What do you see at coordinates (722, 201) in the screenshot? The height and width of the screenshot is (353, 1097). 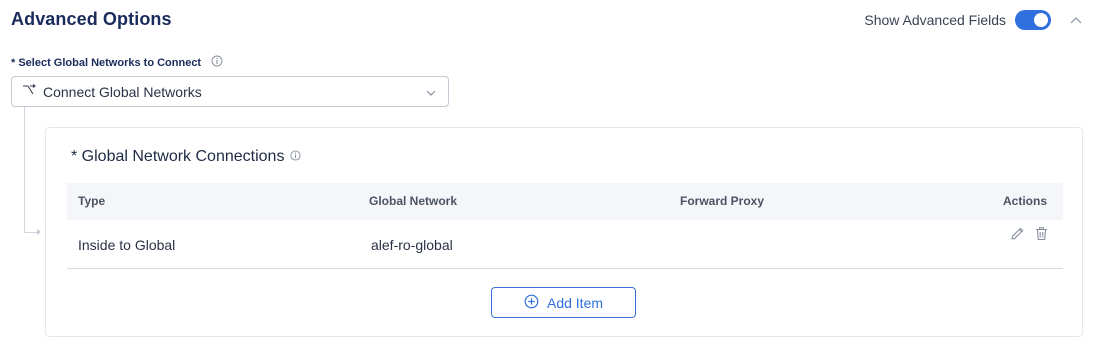 I see `column-header-forward-proxy: Forward Proxy` at bounding box center [722, 201].